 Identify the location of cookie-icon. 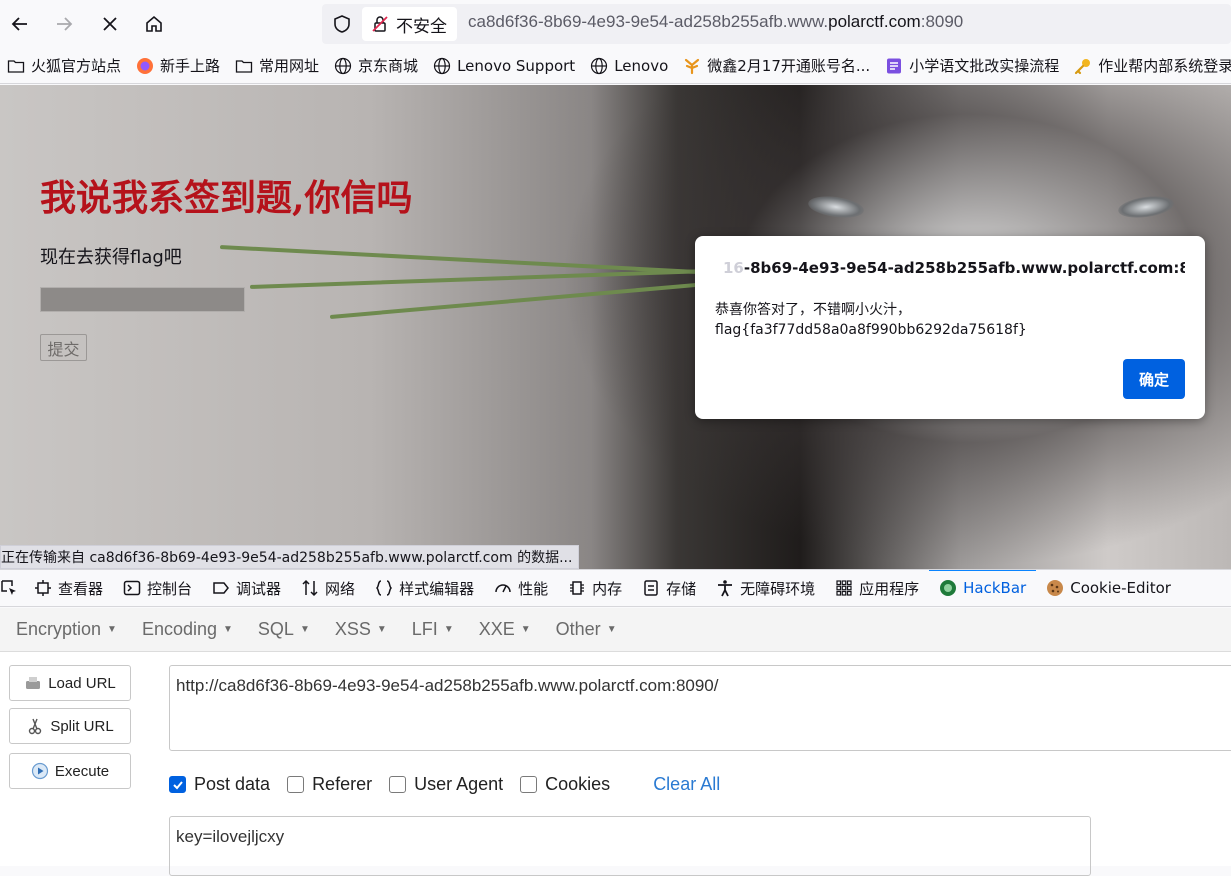
(1055, 588).